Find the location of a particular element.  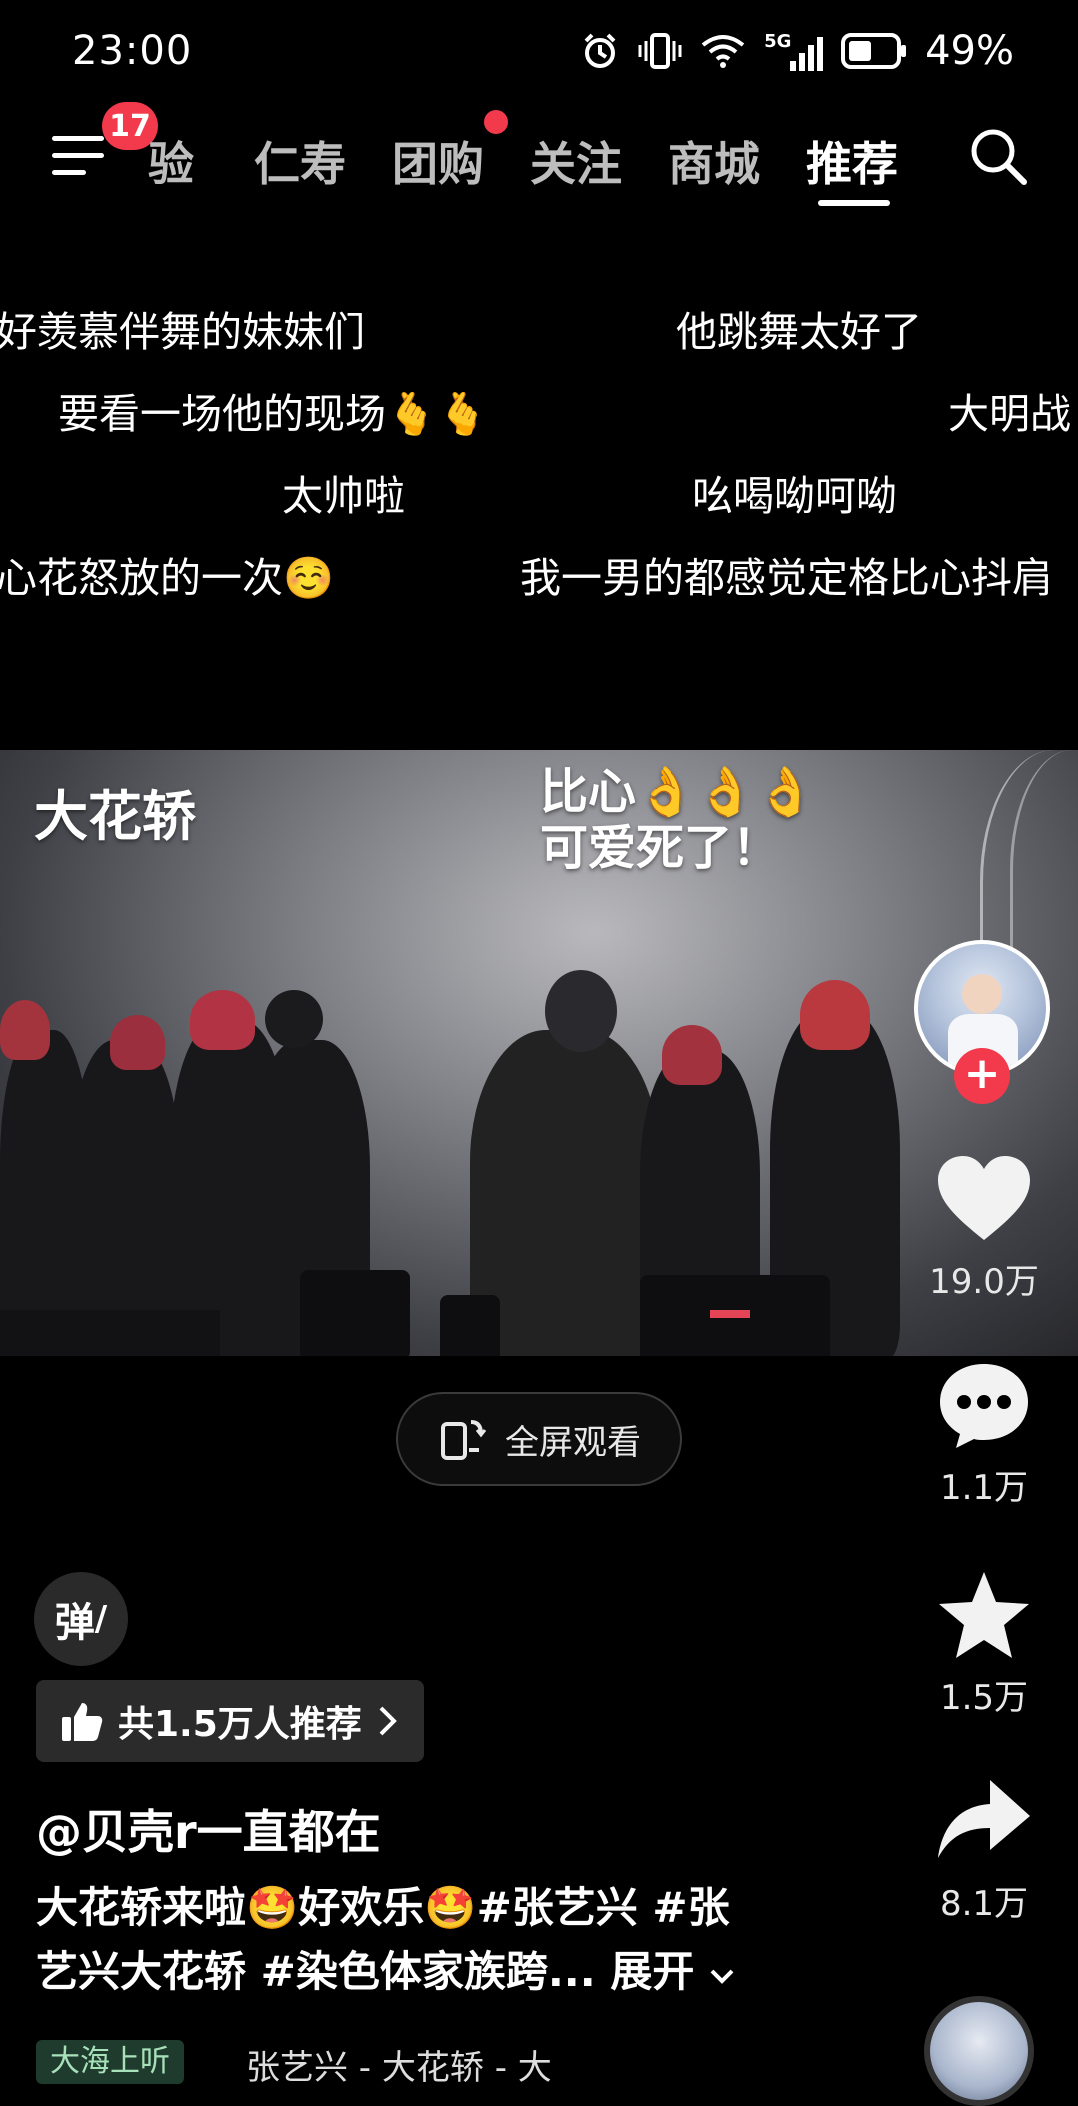

comment-icon is located at coordinates (984, 1406).